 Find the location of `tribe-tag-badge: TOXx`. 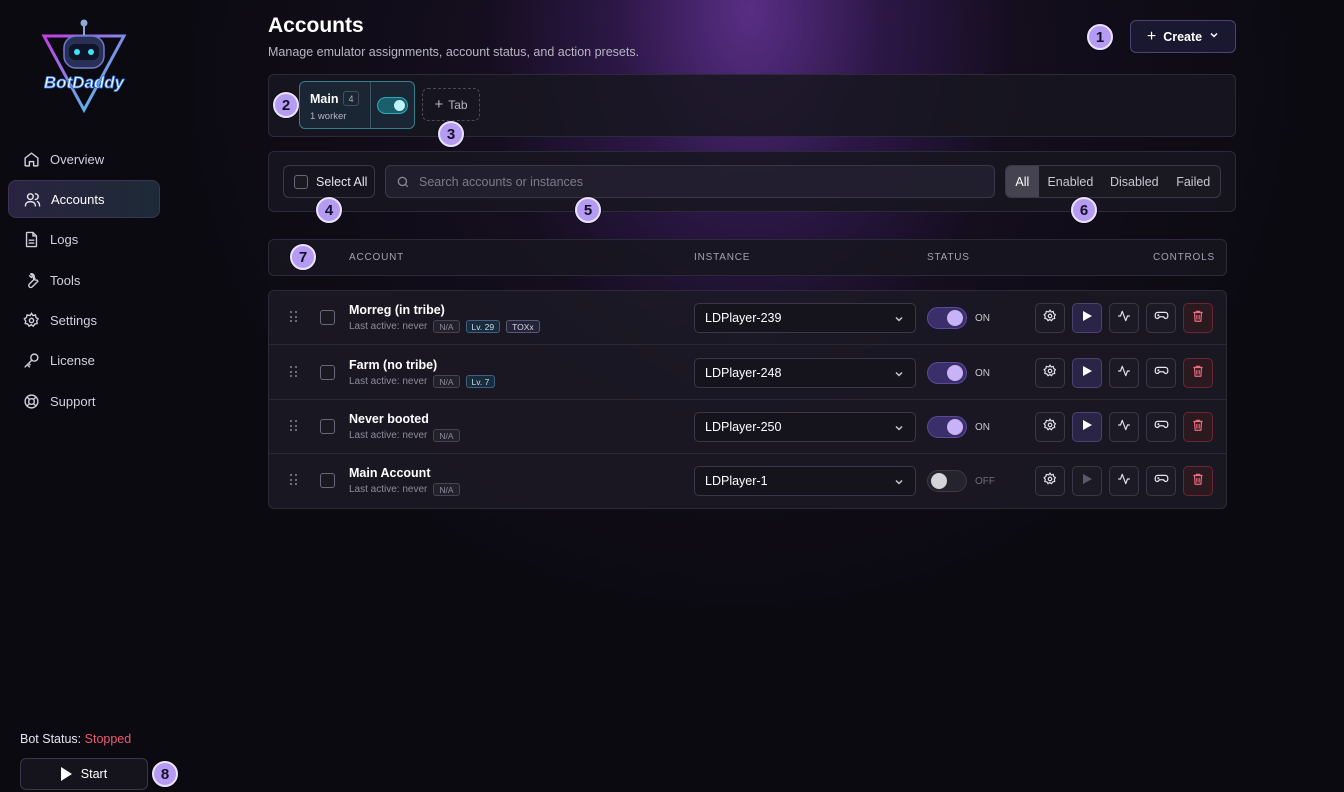

tribe-tag-badge: TOXx is located at coordinates (523, 326).